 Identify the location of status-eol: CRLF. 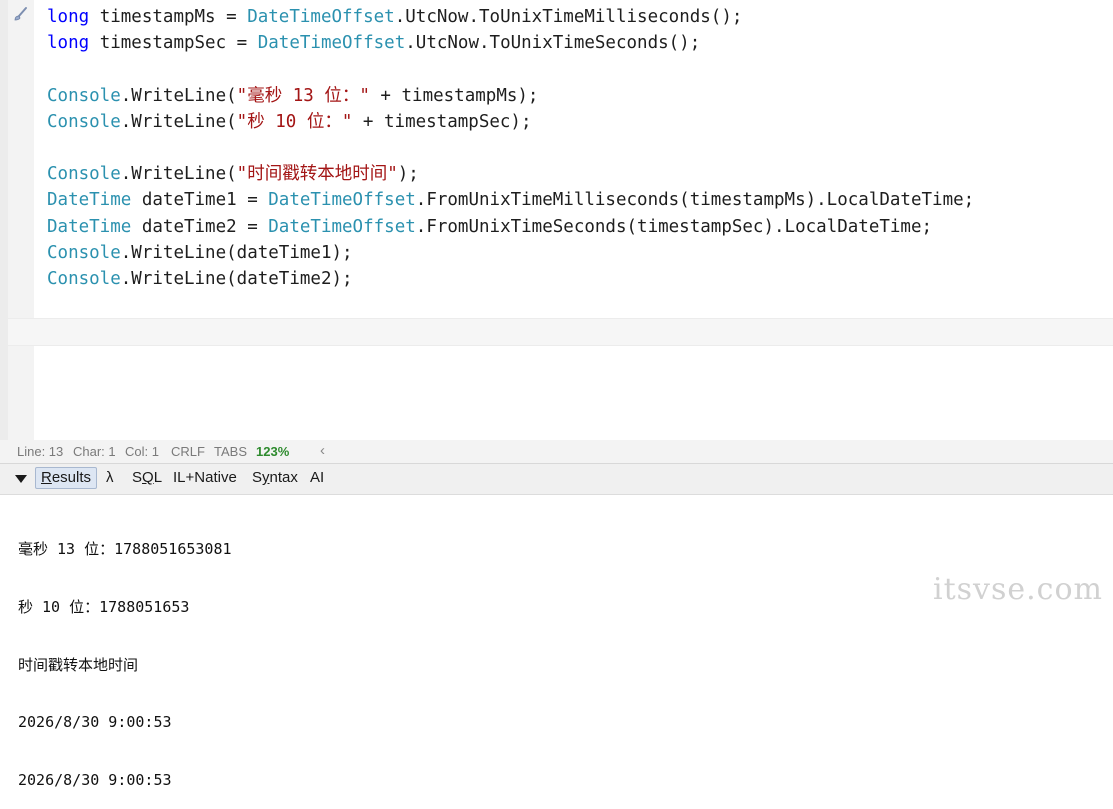
(188, 451).